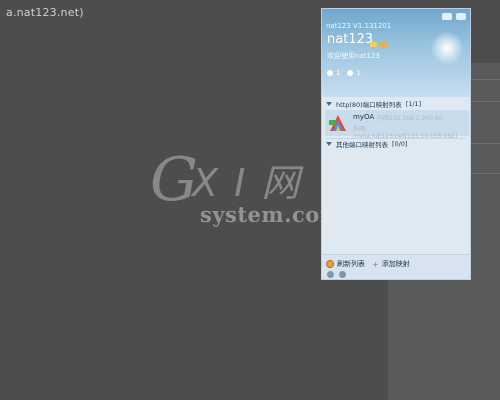 The image size is (500, 400). What do you see at coordinates (400, 144) in the screenshot?
I see `other-section-count: [0/0]` at bounding box center [400, 144].